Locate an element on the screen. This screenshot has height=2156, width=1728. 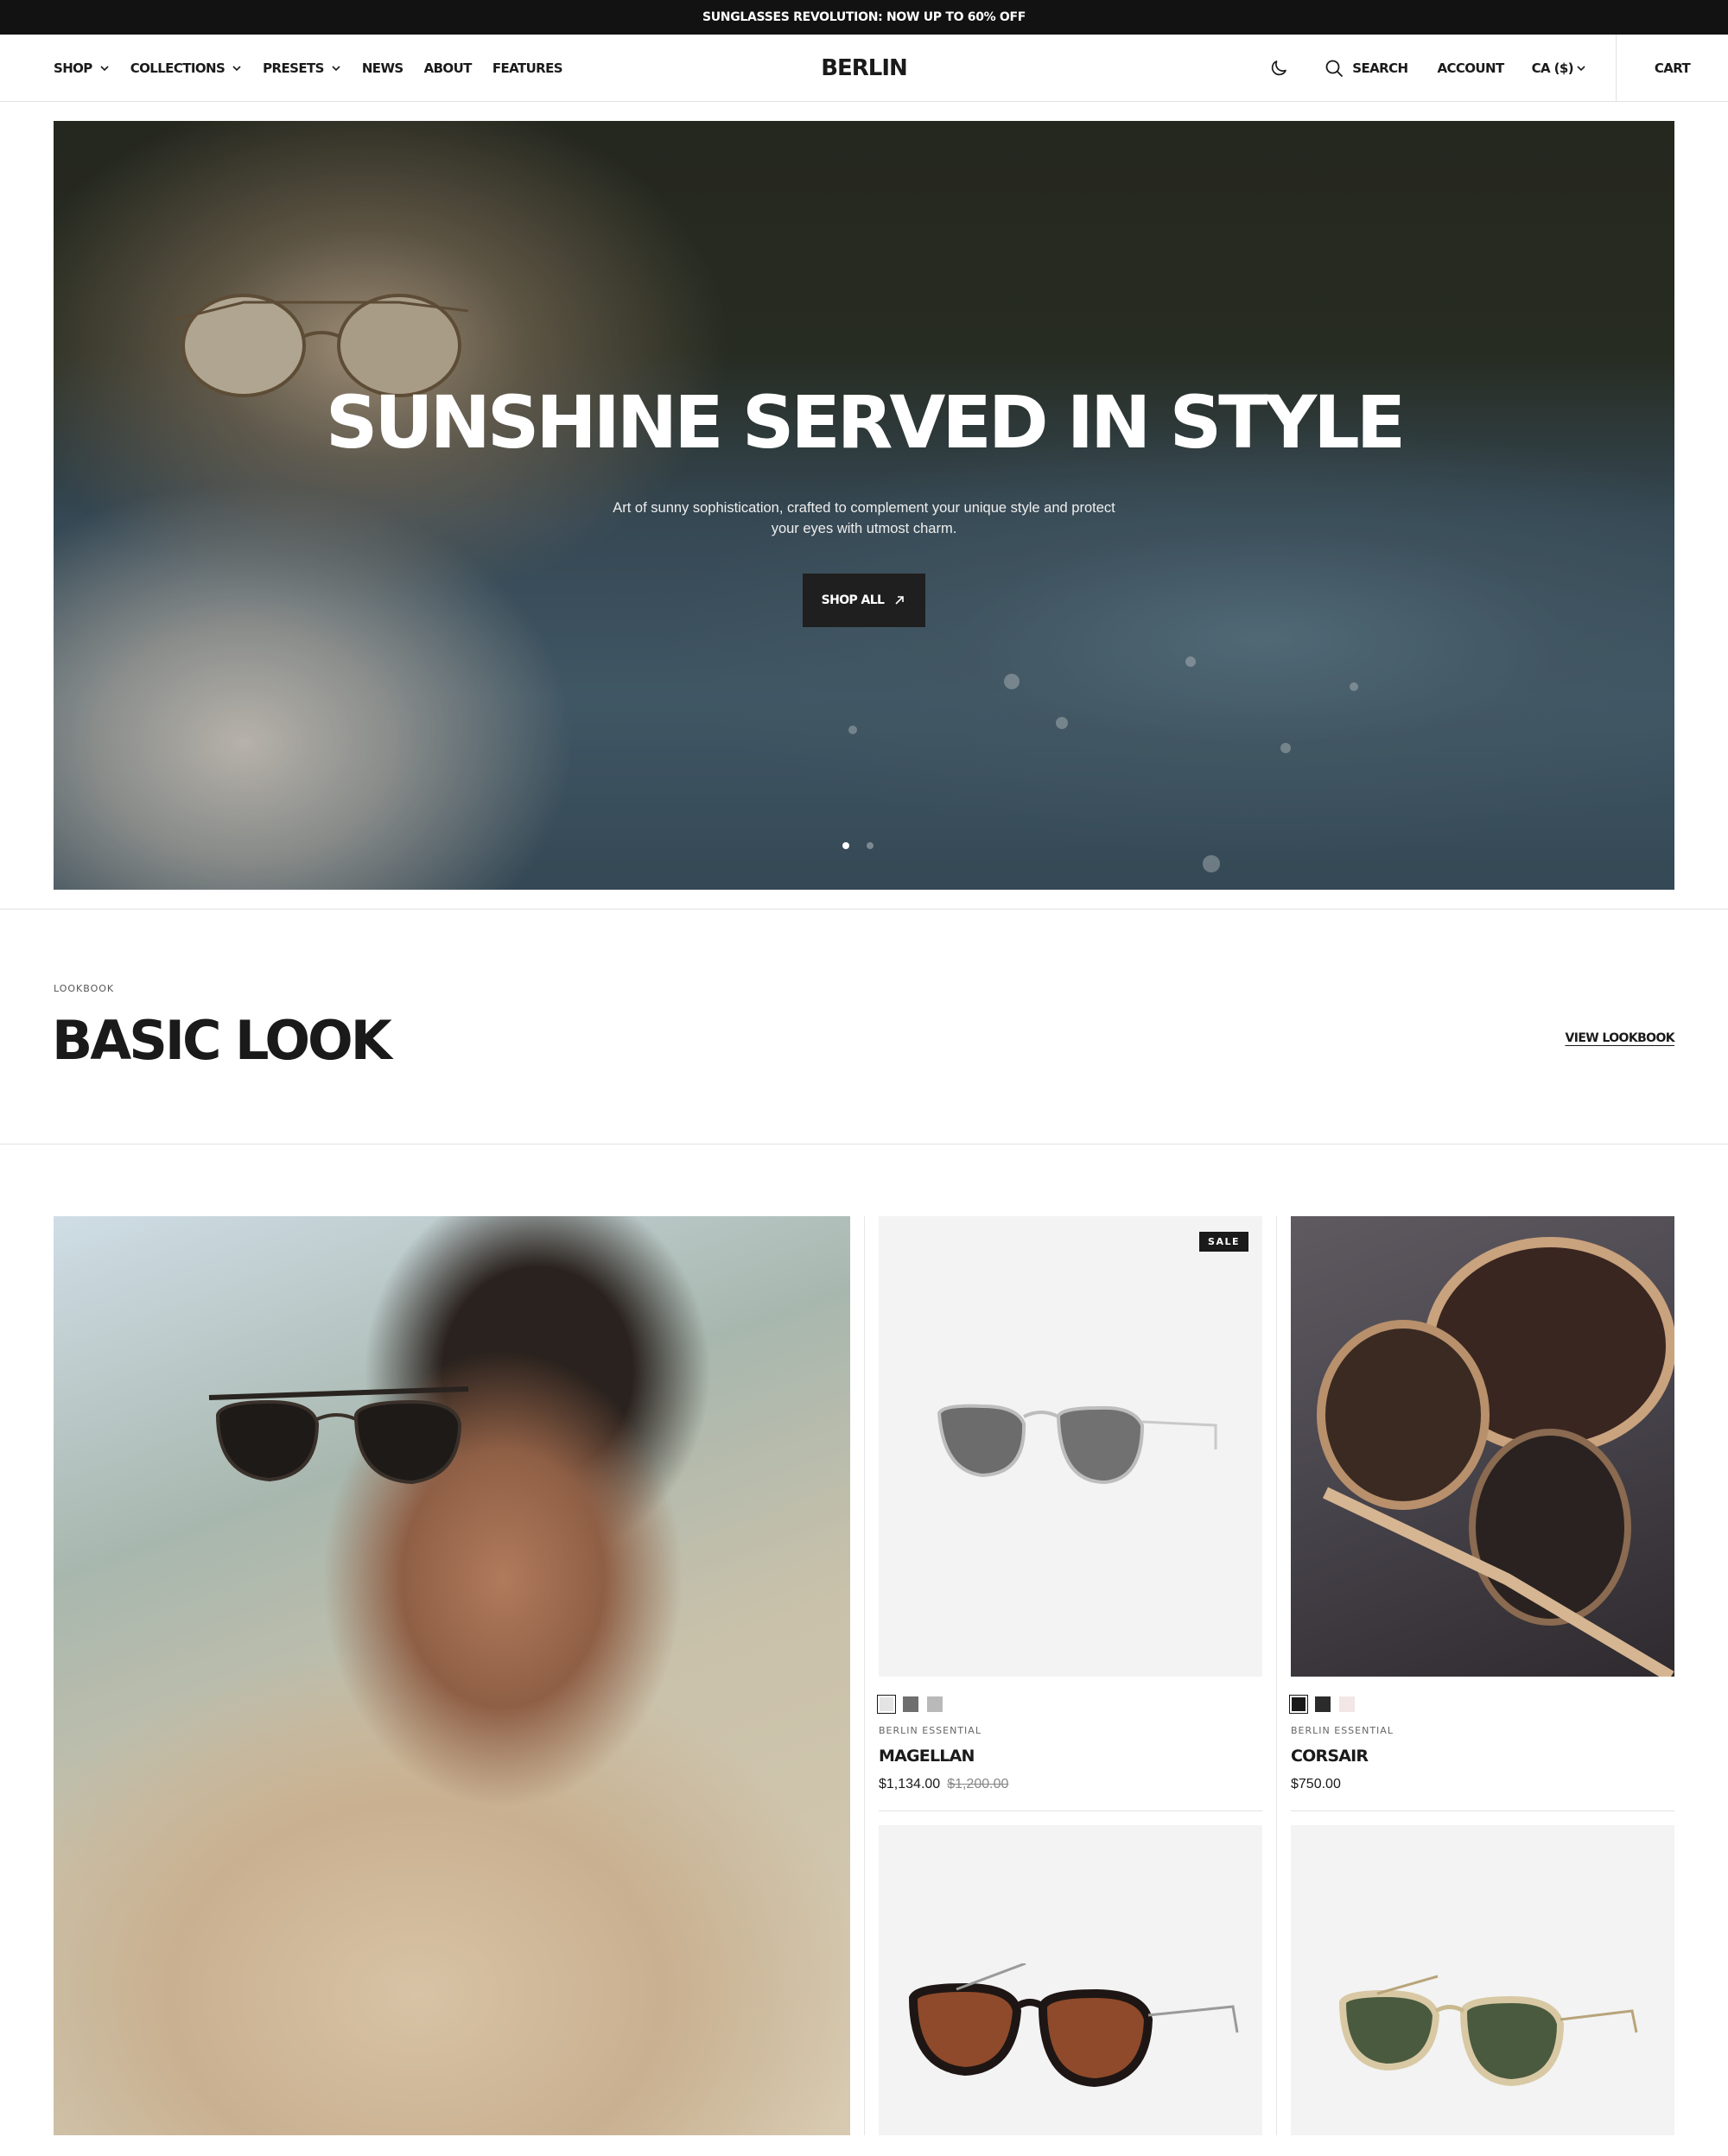
product-image-corsair is located at coordinates (1482, 1446).